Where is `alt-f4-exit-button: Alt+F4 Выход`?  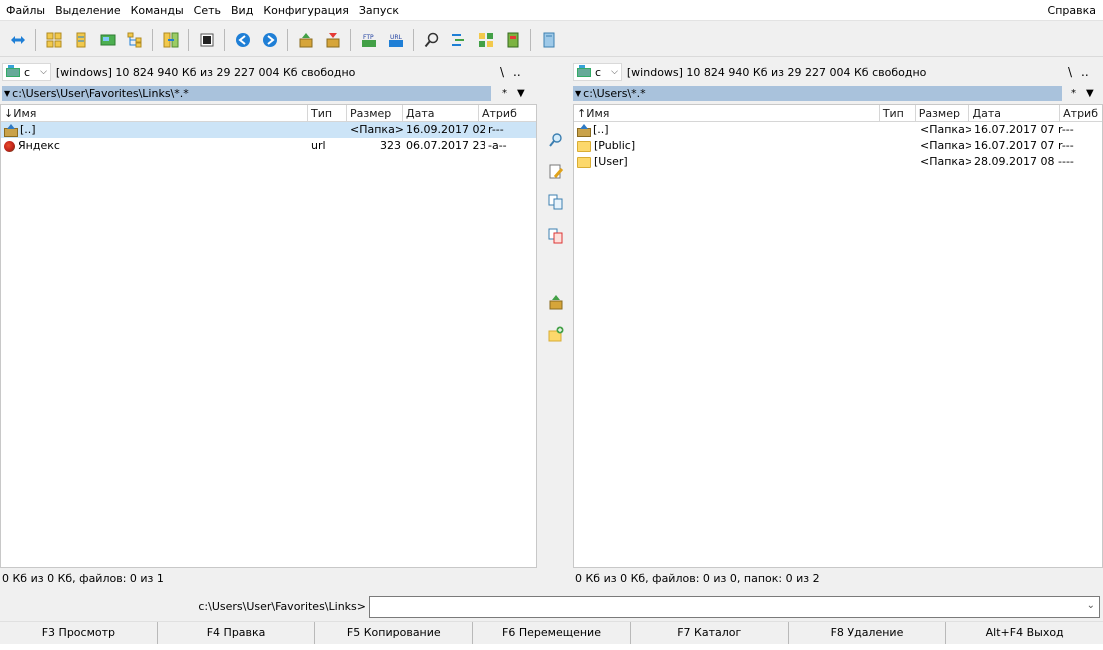 alt-f4-exit-button: Alt+F4 Выход is located at coordinates (1024, 633).